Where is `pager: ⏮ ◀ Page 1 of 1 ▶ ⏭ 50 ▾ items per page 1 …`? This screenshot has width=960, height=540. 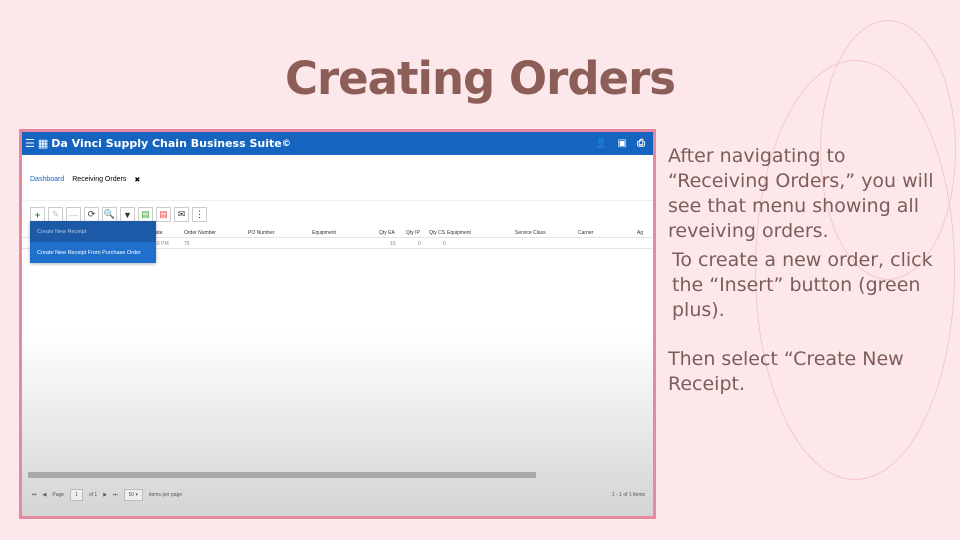
pager: ⏮ ◀ Page 1 of 1 ▶ ⏭ 50 ▾ items per page 1 … is located at coordinates (338, 495).